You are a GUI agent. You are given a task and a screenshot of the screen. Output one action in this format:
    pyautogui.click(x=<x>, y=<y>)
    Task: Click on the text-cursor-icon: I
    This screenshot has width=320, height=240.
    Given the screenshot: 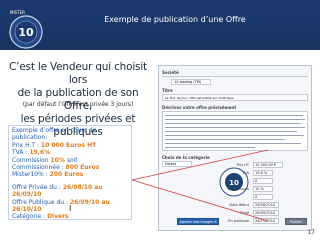 What is the action you would take?
    pyautogui.click(x=70, y=208)
    